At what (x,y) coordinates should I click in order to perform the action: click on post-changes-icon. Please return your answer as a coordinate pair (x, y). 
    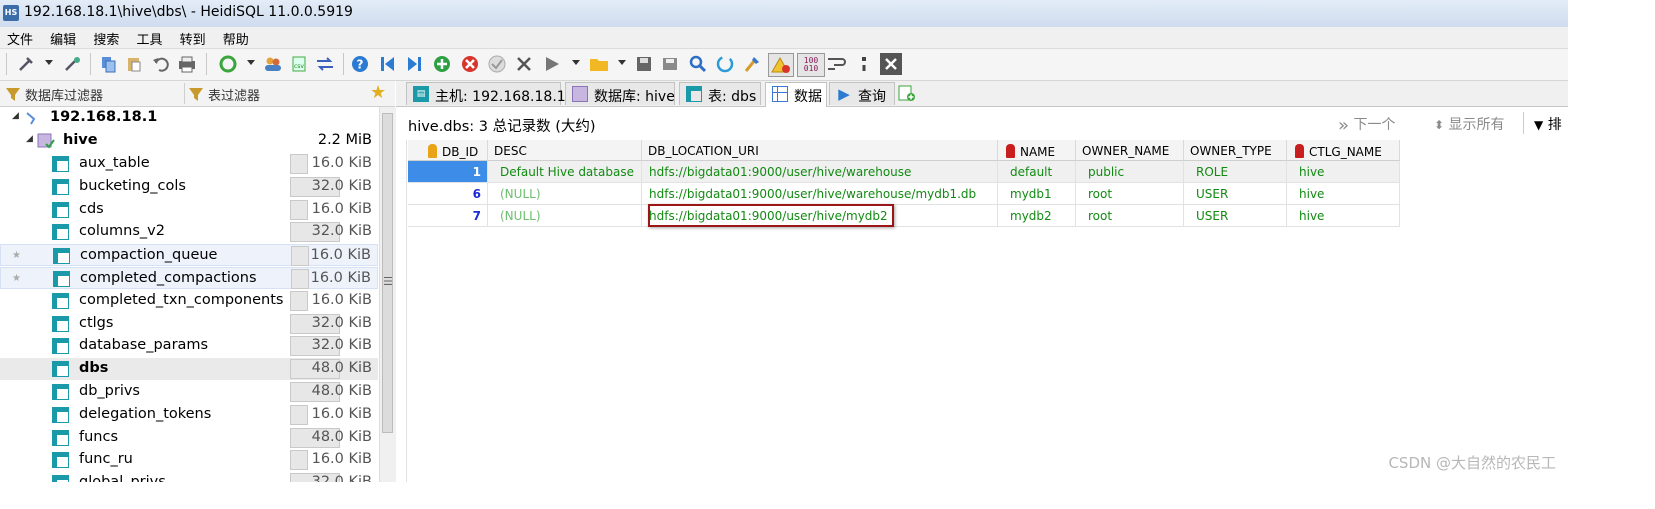
    Looking at the image, I should click on (497, 64).